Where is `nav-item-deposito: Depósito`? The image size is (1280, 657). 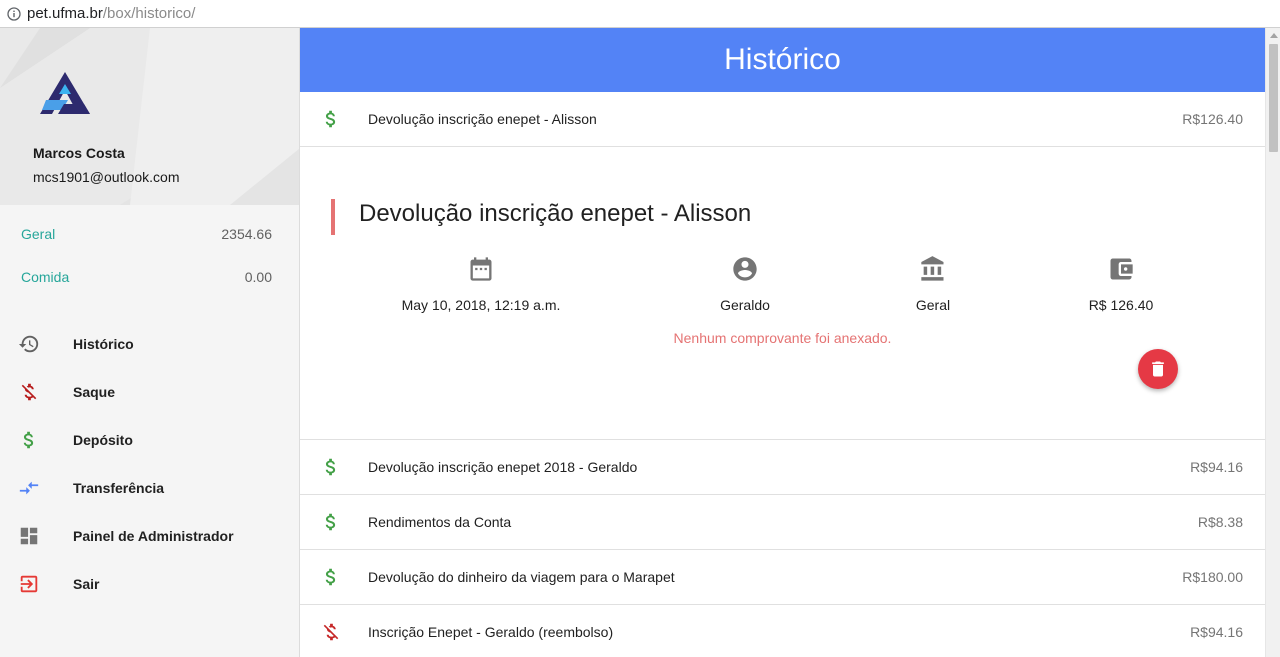
nav-item-deposito: Depósito is located at coordinates (149, 440).